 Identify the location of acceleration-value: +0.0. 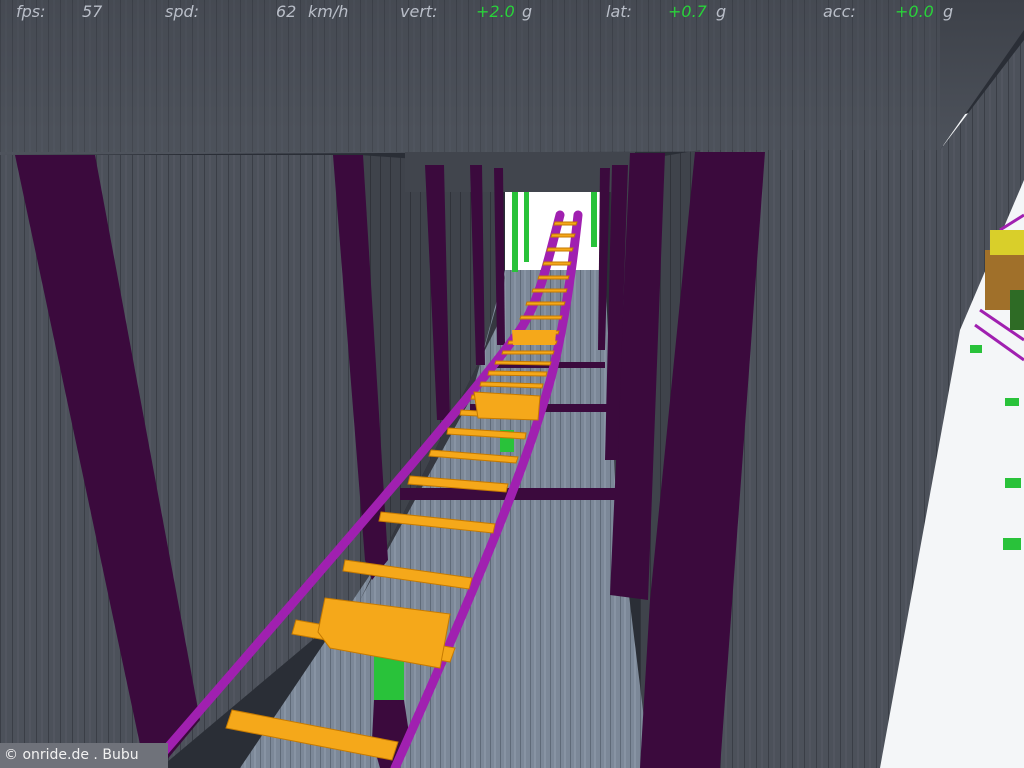
(914, 11).